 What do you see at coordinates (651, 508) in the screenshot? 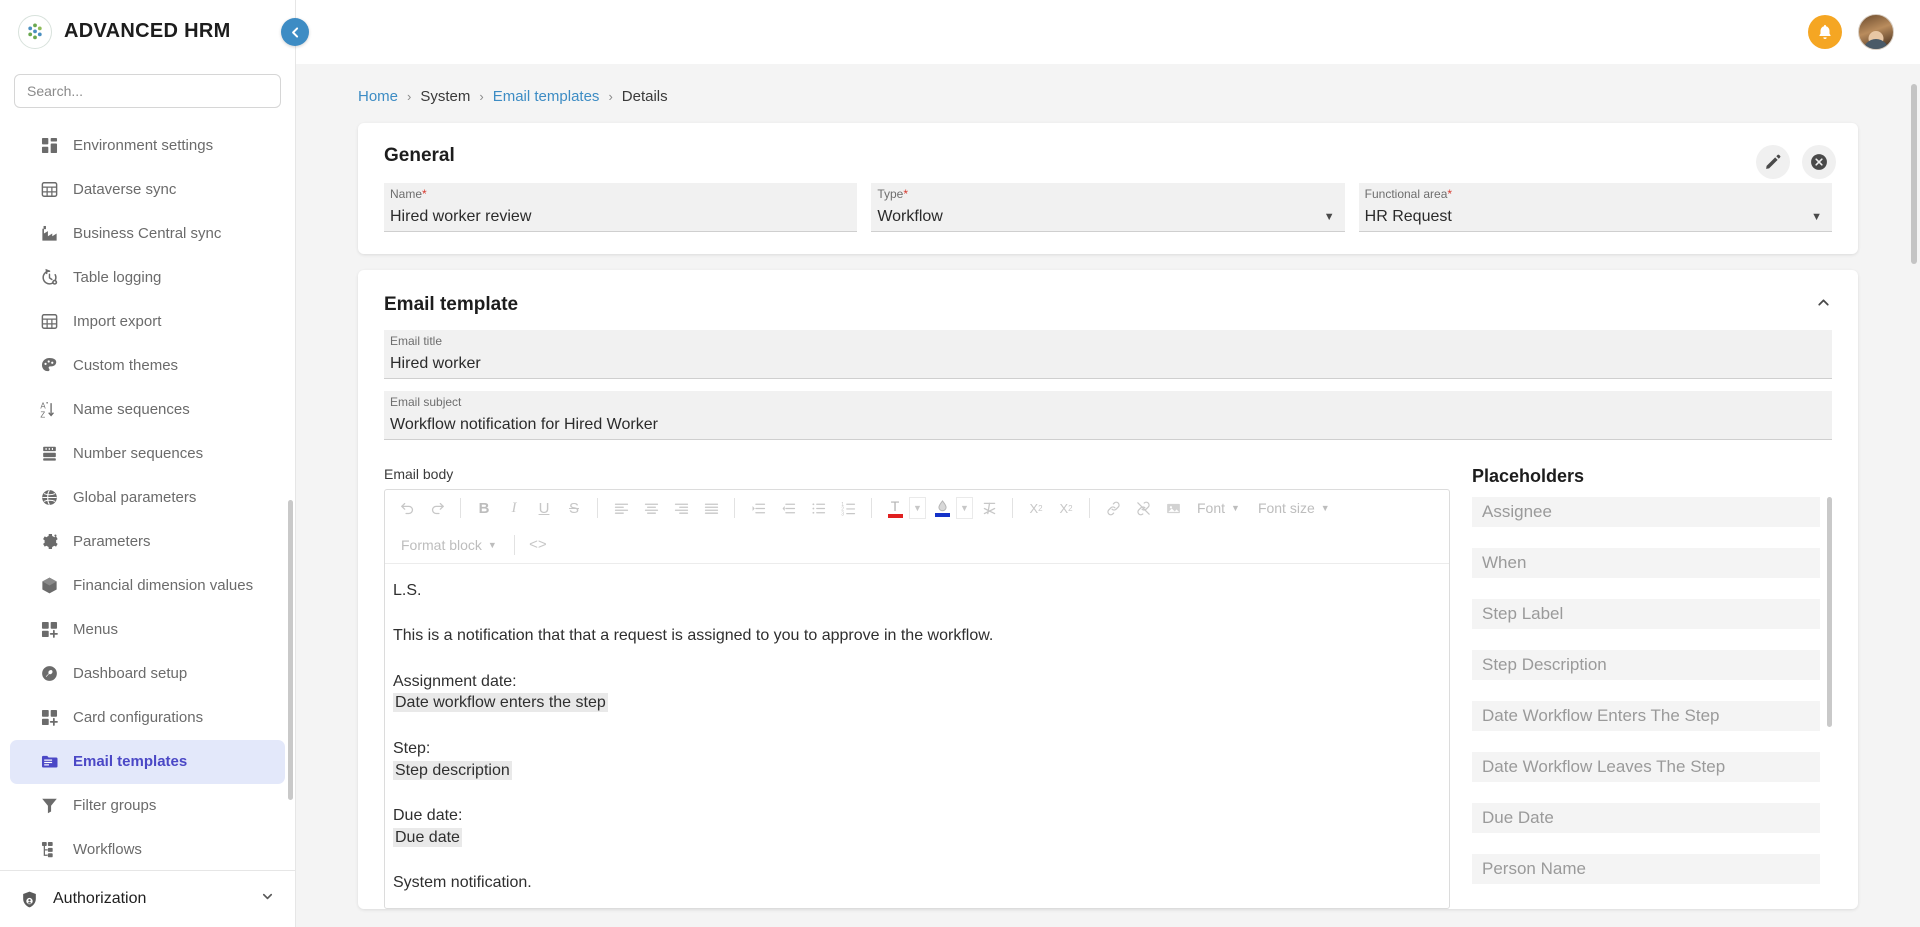
I see `align-center-icon` at bounding box center [651, 508].